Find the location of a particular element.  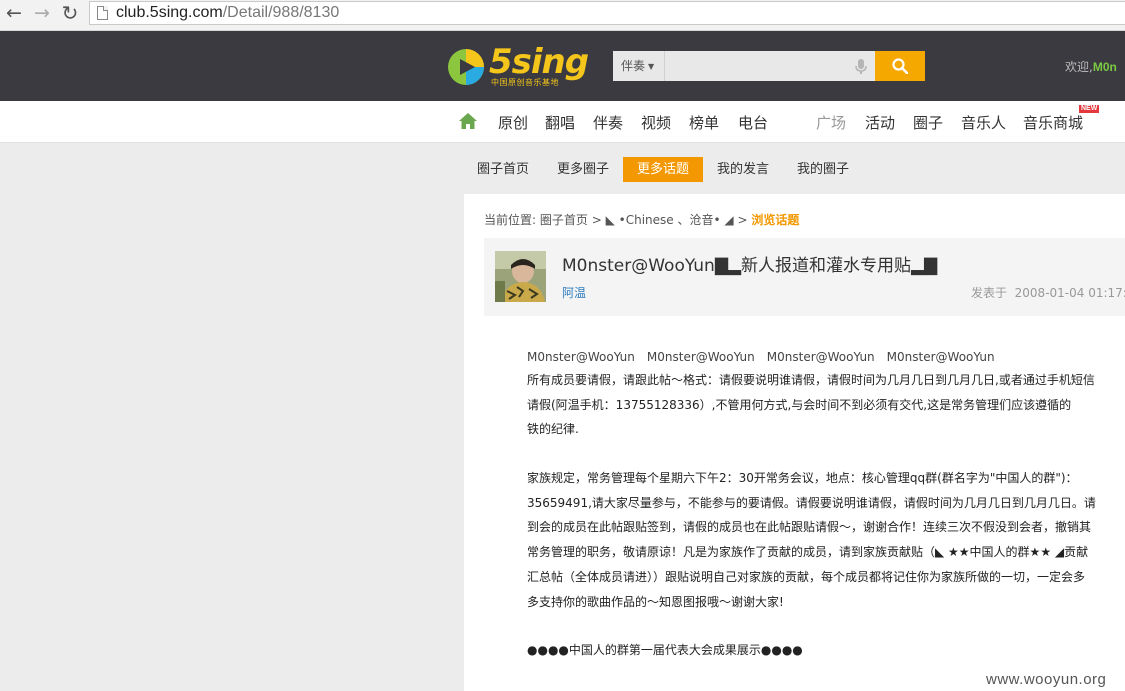

welcome-text: 欢迎,M0n is located at coordinates (1091, 66).